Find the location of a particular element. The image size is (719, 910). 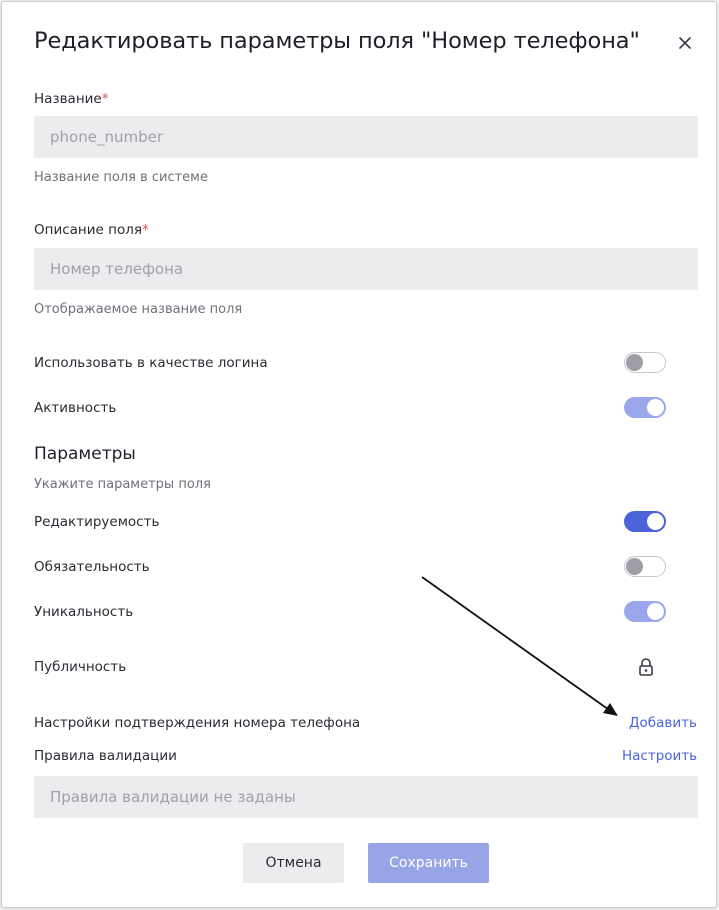

close-icon is located at coordinates (685, 43).